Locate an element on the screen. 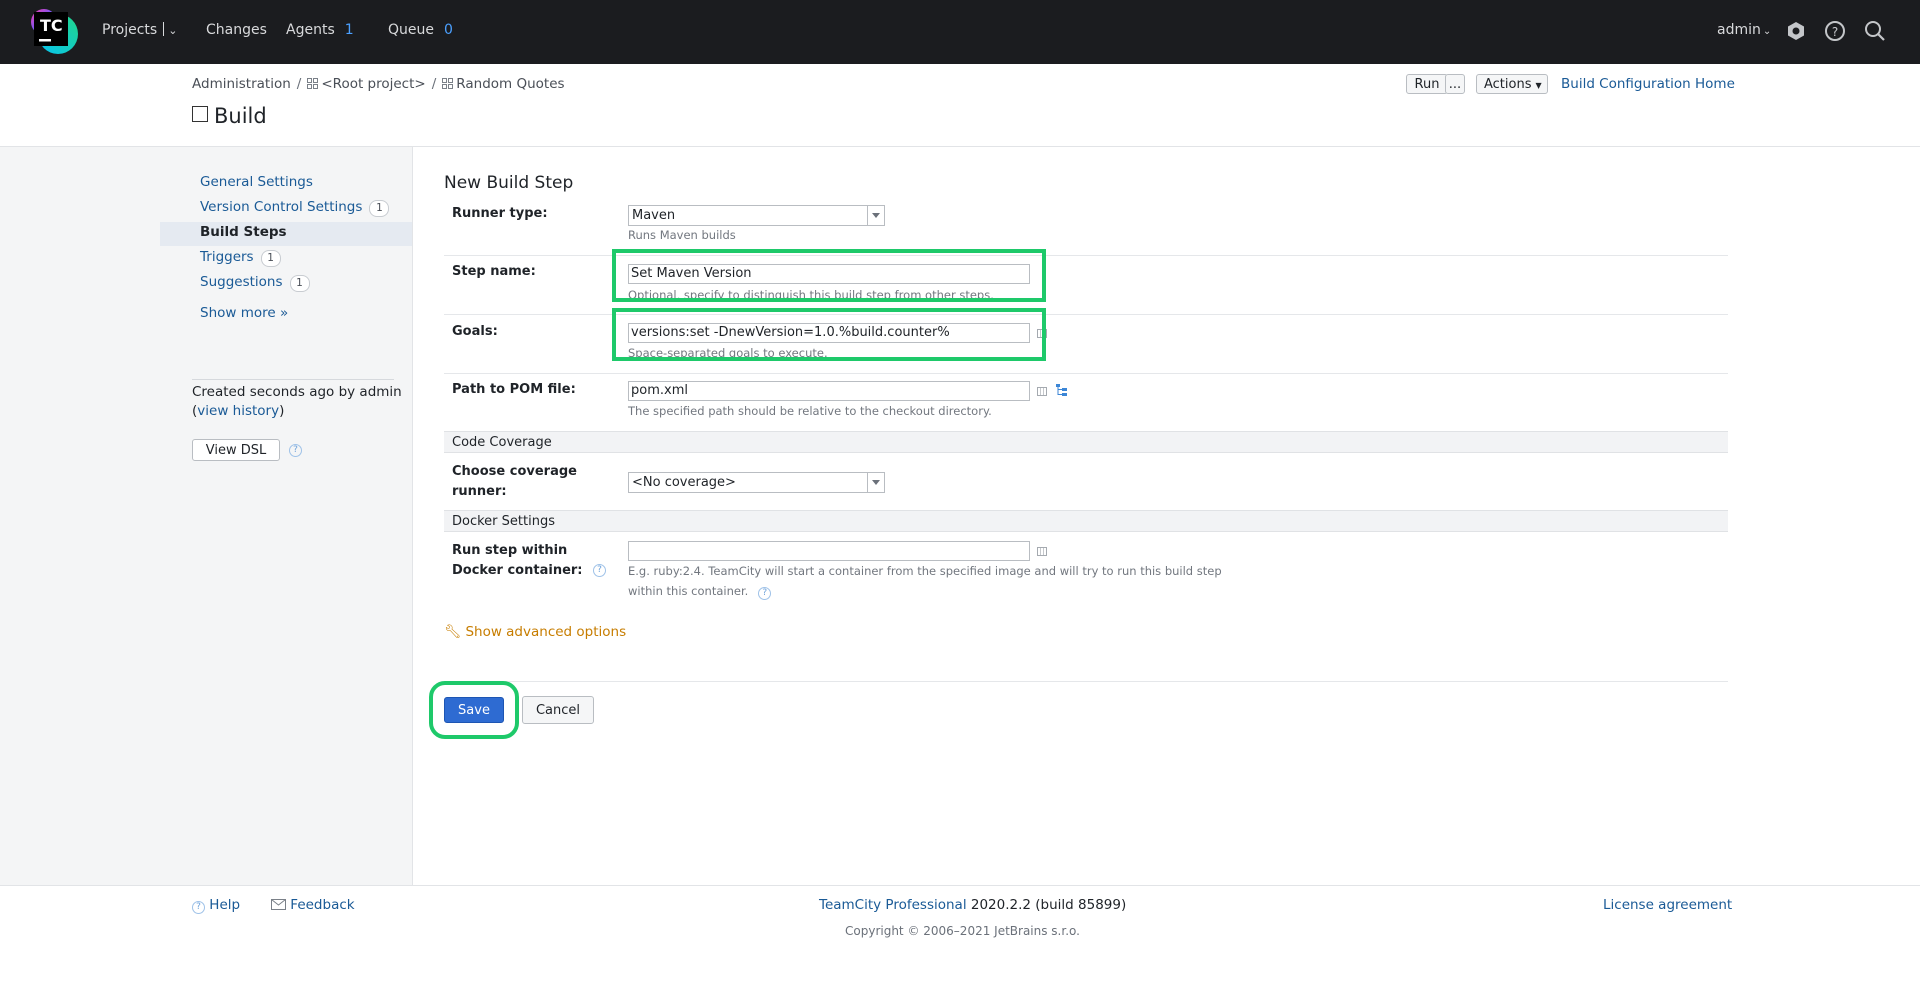 The height and width of the screenshot is (995, 1920). coverage-label-line2: runner: is located at coordinates (479, 491).